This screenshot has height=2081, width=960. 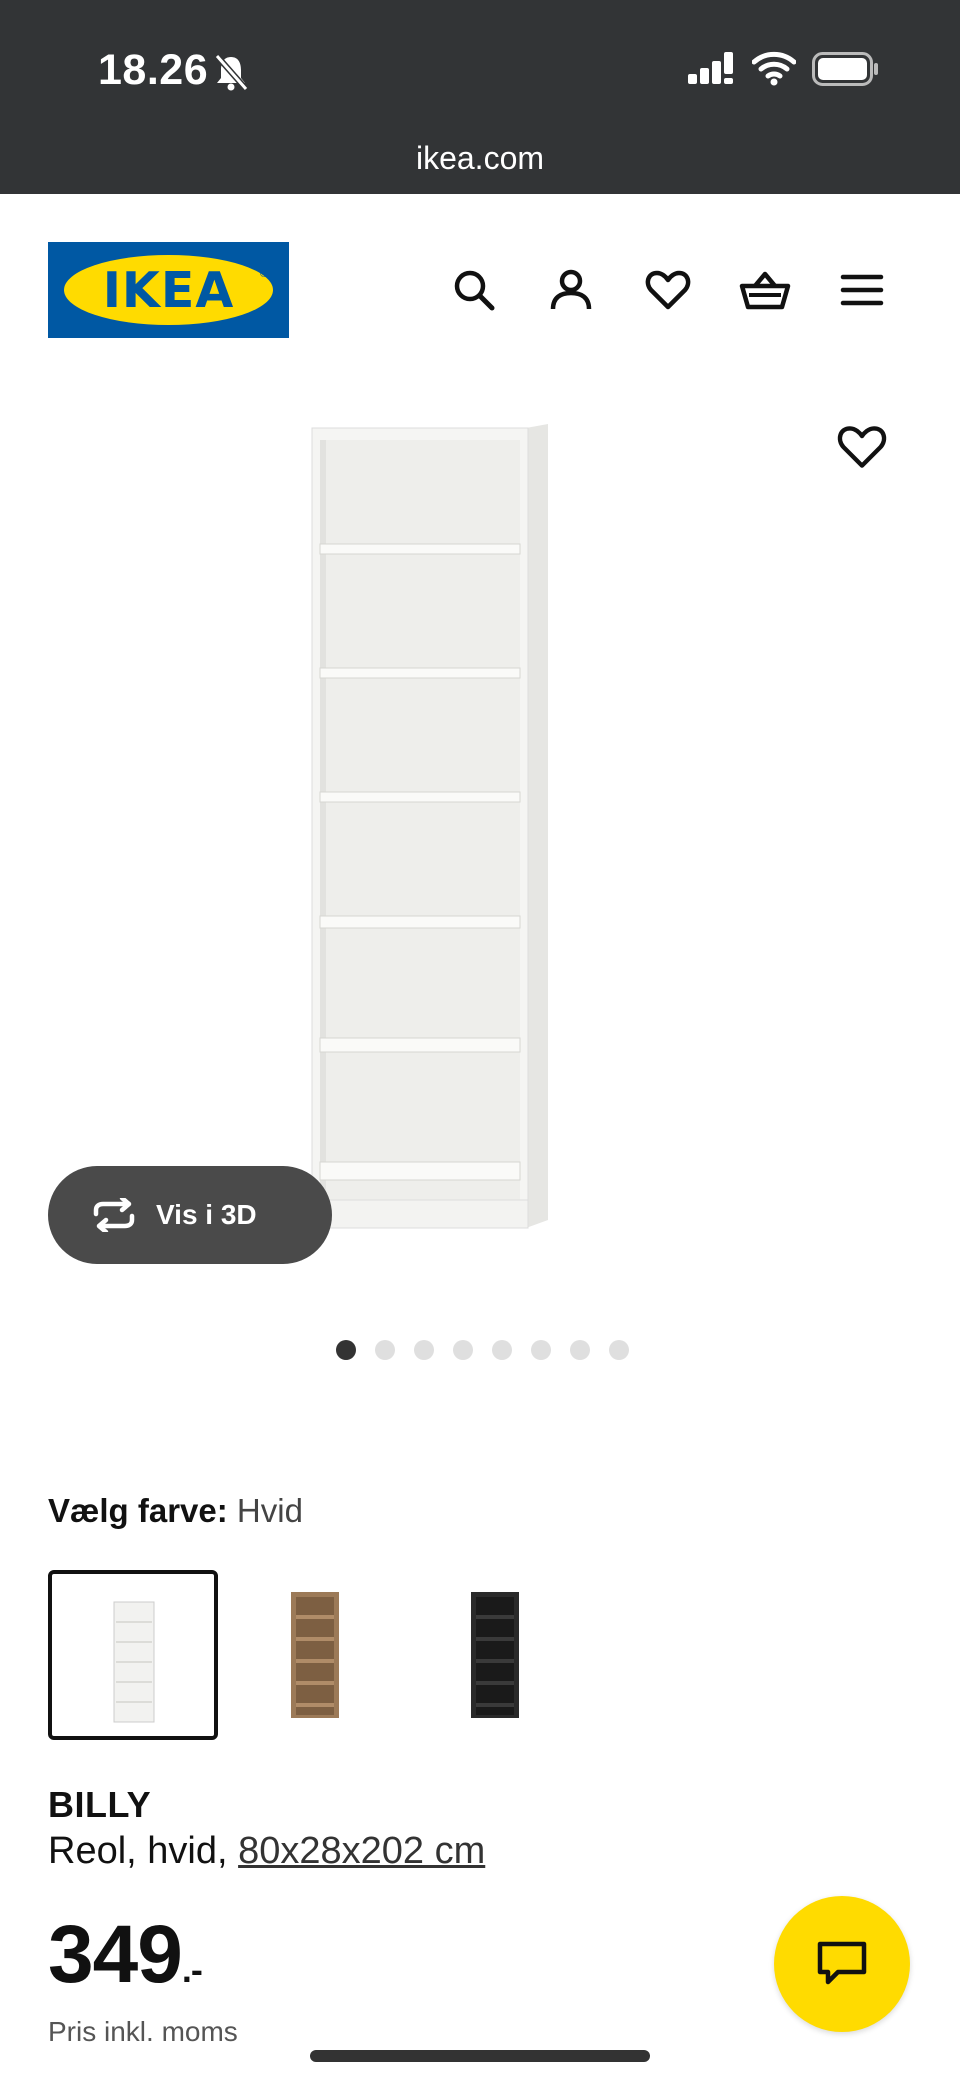 I want to click on menu-icon, so click(x=862, y=290).